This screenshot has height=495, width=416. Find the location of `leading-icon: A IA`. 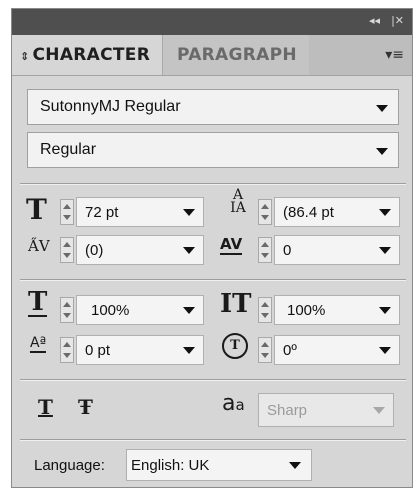

leading-icon: A IA is located at coordinates (238, 201).